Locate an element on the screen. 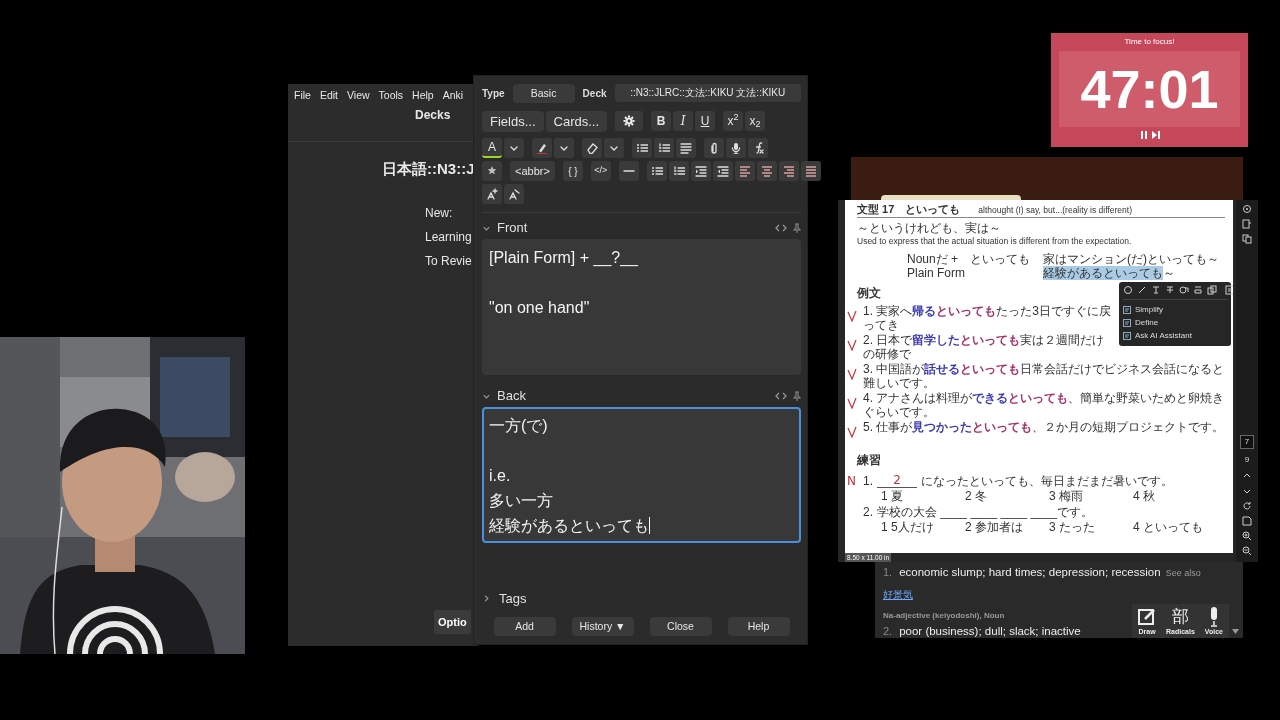 This screenshot has width=1280, height=720. dropdown-caret-icon is located at coordinates (1235, 631).